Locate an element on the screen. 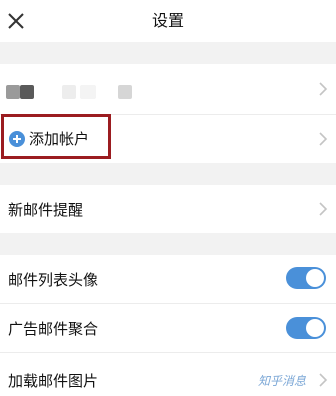  ad-aggregate-row: 广告邮件聚合 is located at coordinates (168, 328).